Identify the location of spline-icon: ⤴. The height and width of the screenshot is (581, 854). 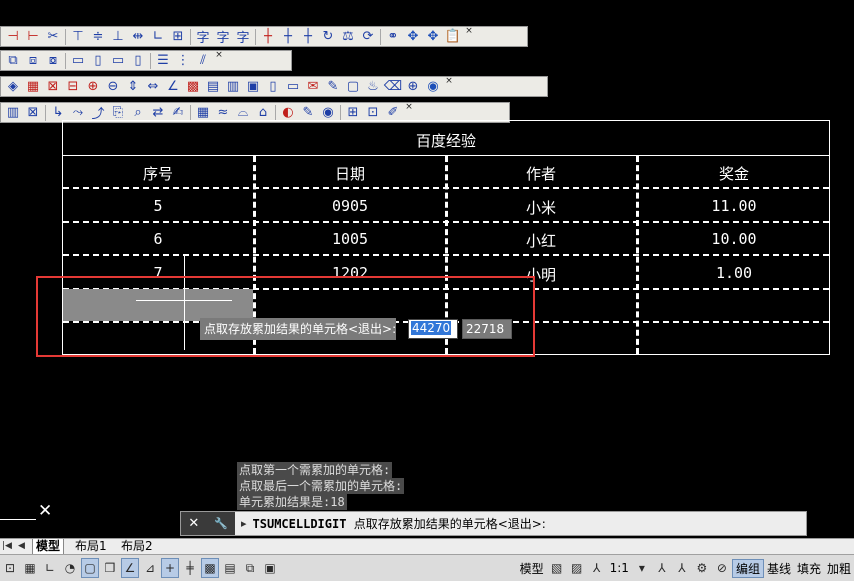
(98, 113).